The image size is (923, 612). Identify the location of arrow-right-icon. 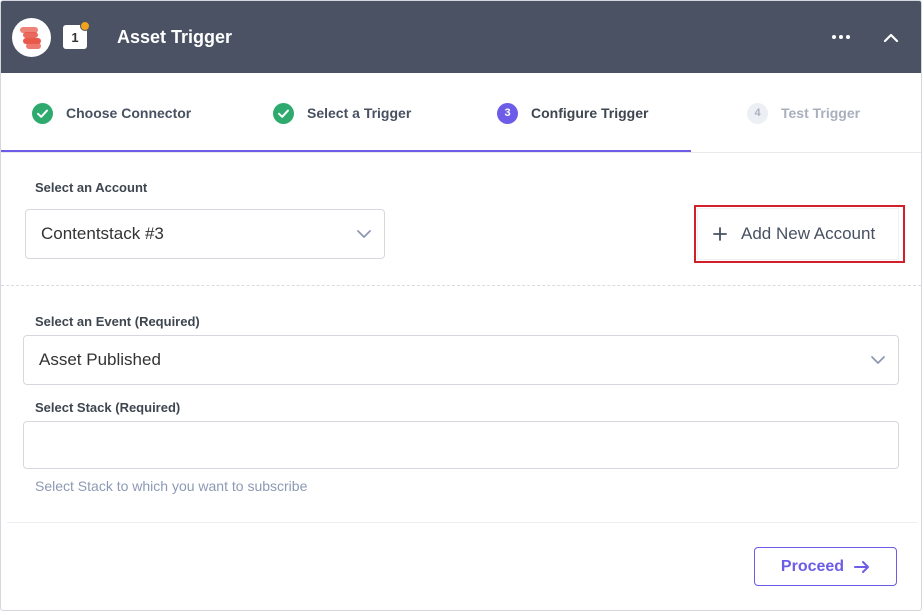
(862, 566).